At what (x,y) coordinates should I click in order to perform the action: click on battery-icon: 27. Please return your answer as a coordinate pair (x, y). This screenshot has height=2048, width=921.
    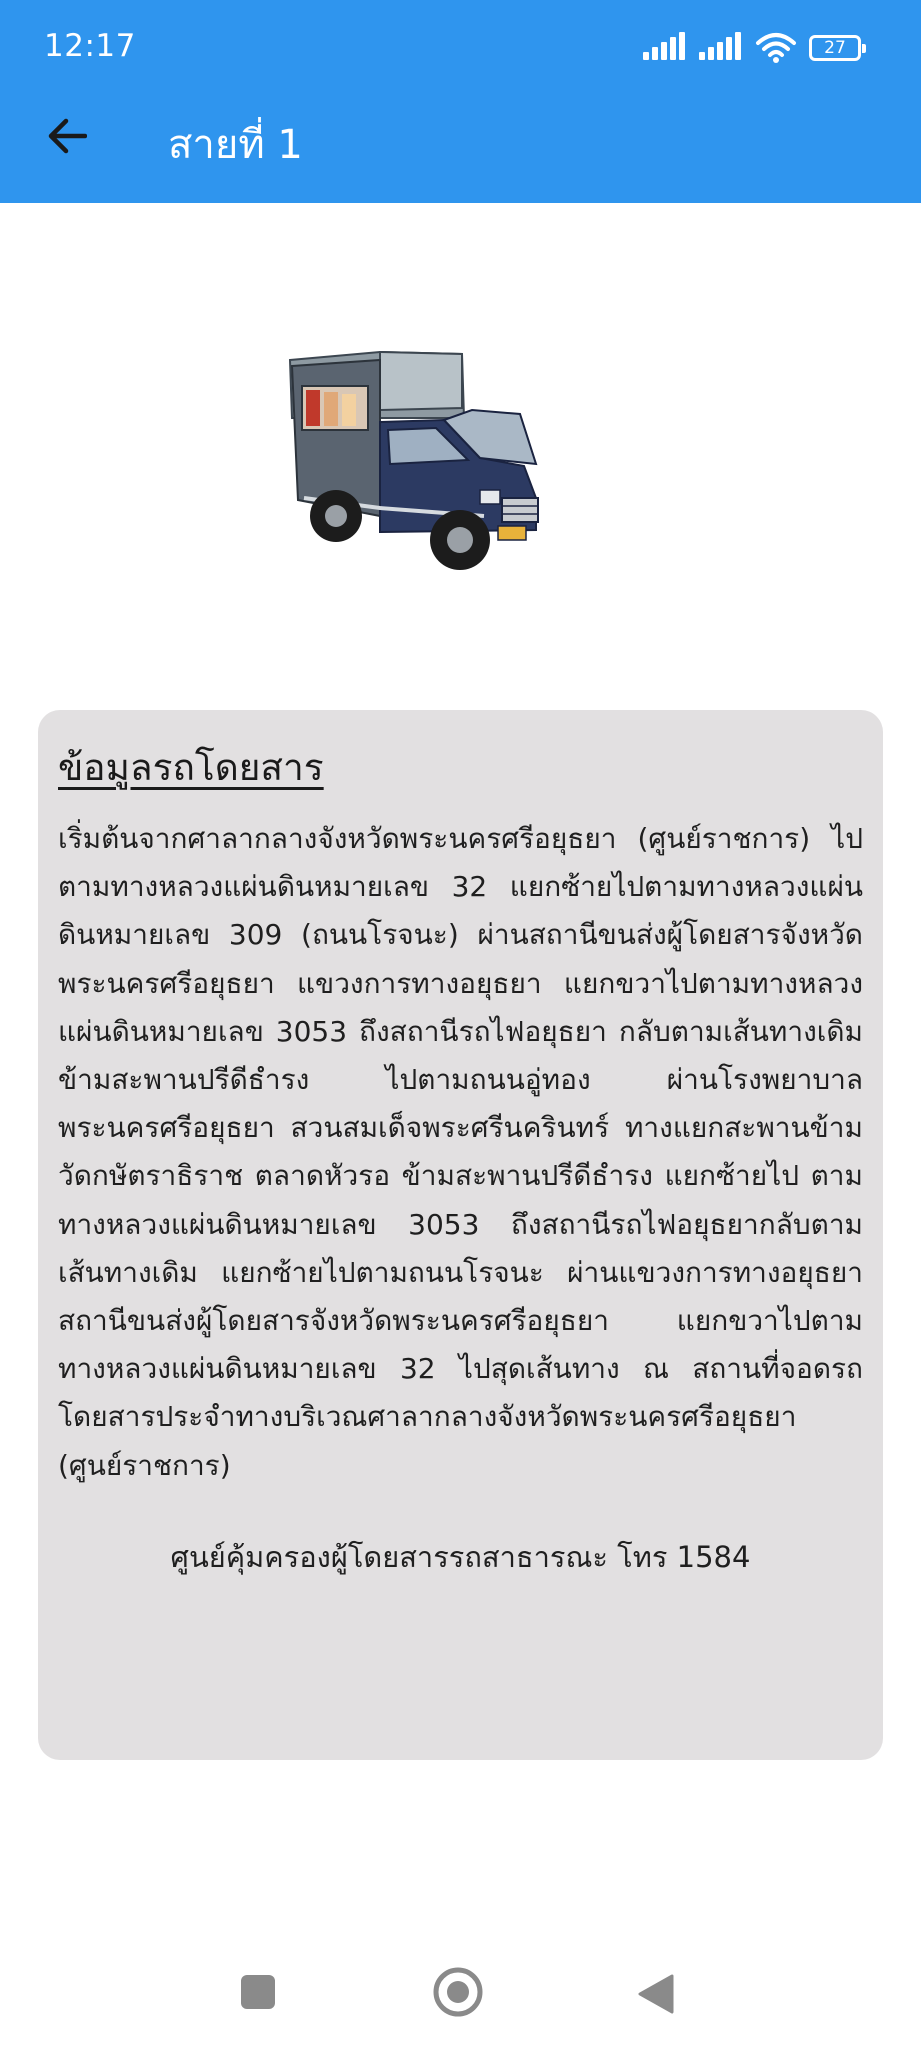
    Looking at the image, I should click on (837, 48).